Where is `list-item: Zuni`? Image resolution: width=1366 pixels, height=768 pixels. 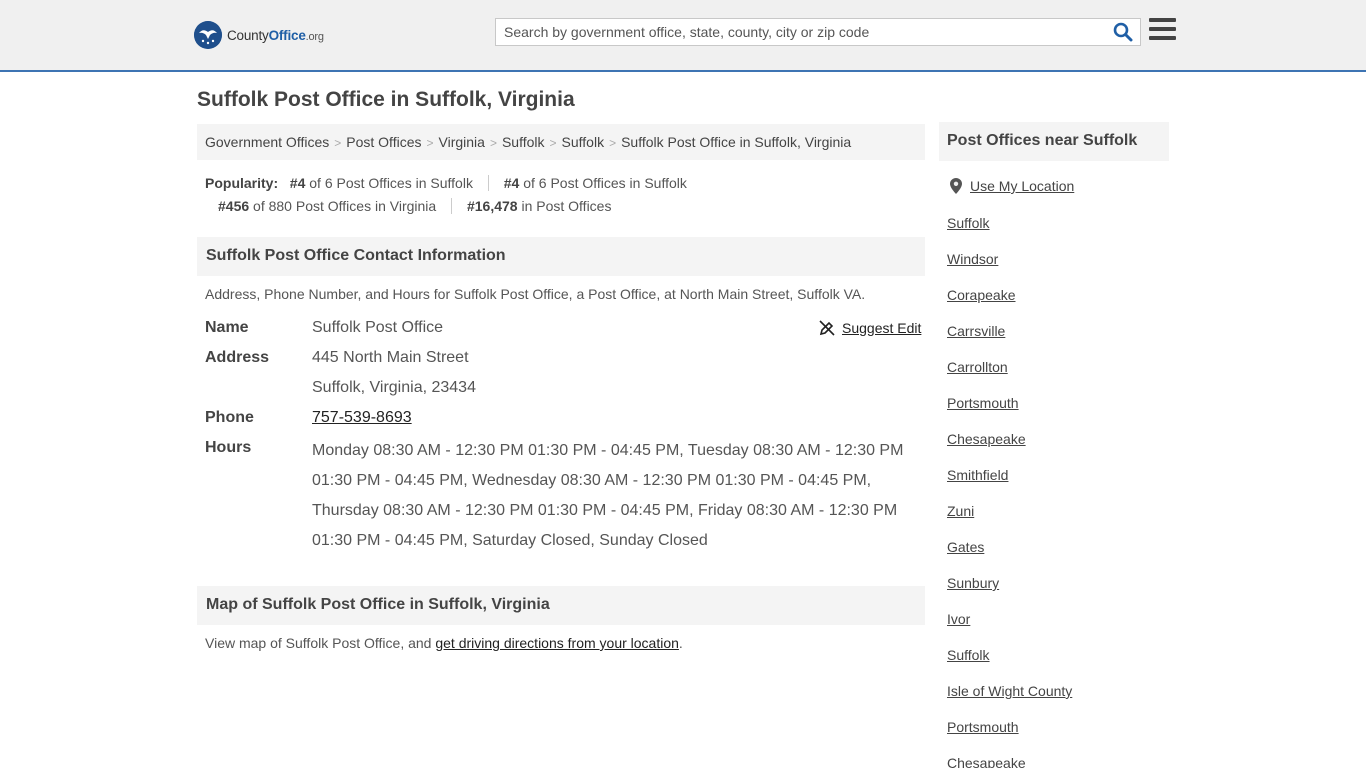 list-item: Zuni is located at coordinates (1009, 518).